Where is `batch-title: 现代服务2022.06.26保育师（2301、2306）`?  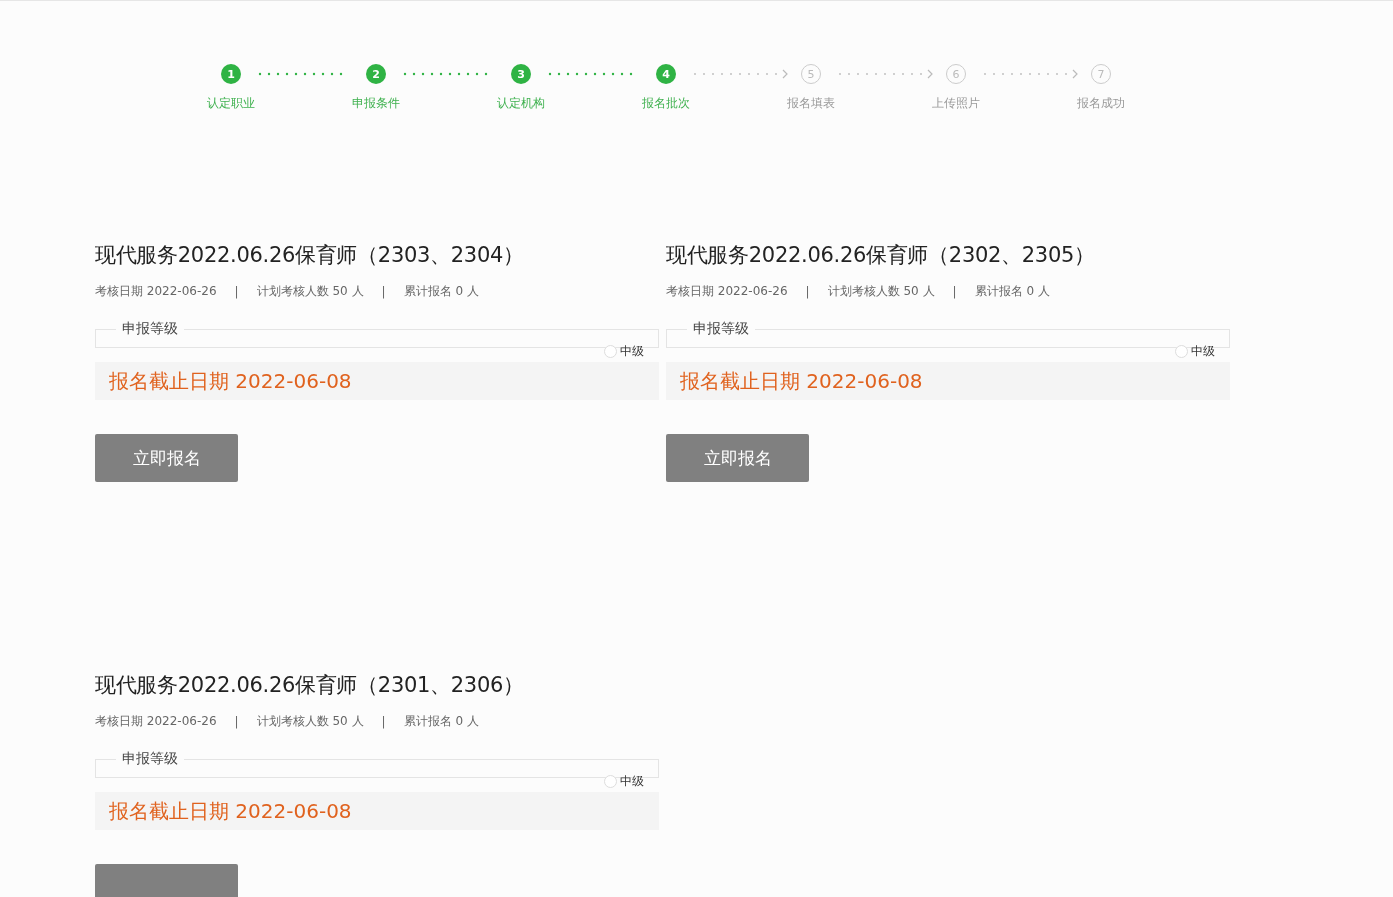 batch-title: 现代服务2022.06.26保育师（2301、2306） is located at coordinates (310, 685).